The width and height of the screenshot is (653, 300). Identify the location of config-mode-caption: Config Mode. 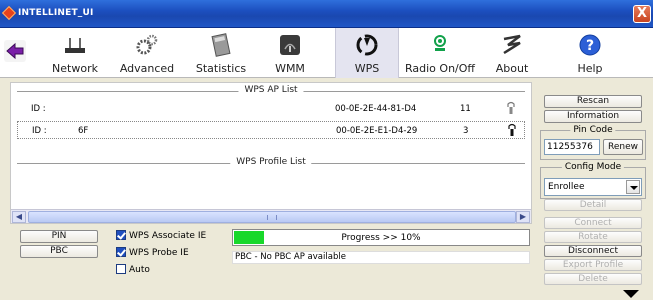
(593, 167).